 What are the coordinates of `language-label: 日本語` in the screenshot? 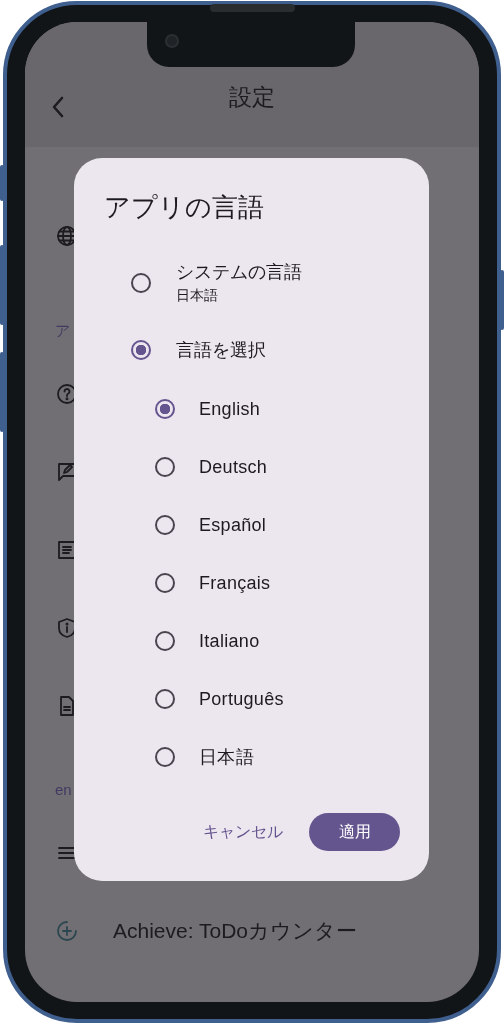 It's located at (226, 757).